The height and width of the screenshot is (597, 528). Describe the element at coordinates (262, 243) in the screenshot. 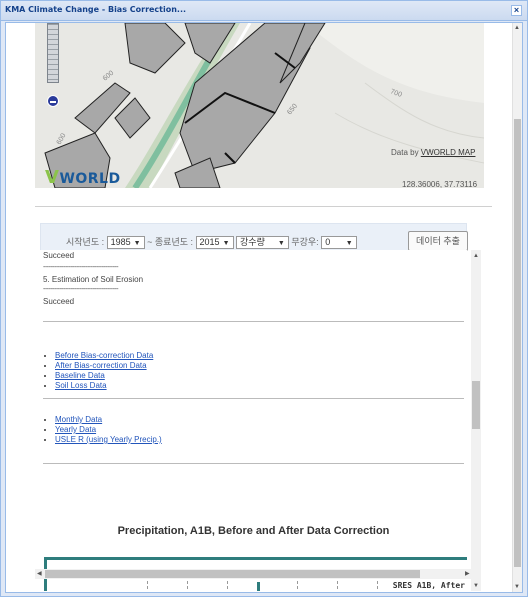

I see `variable-select: 강수량 ▼` at that location.